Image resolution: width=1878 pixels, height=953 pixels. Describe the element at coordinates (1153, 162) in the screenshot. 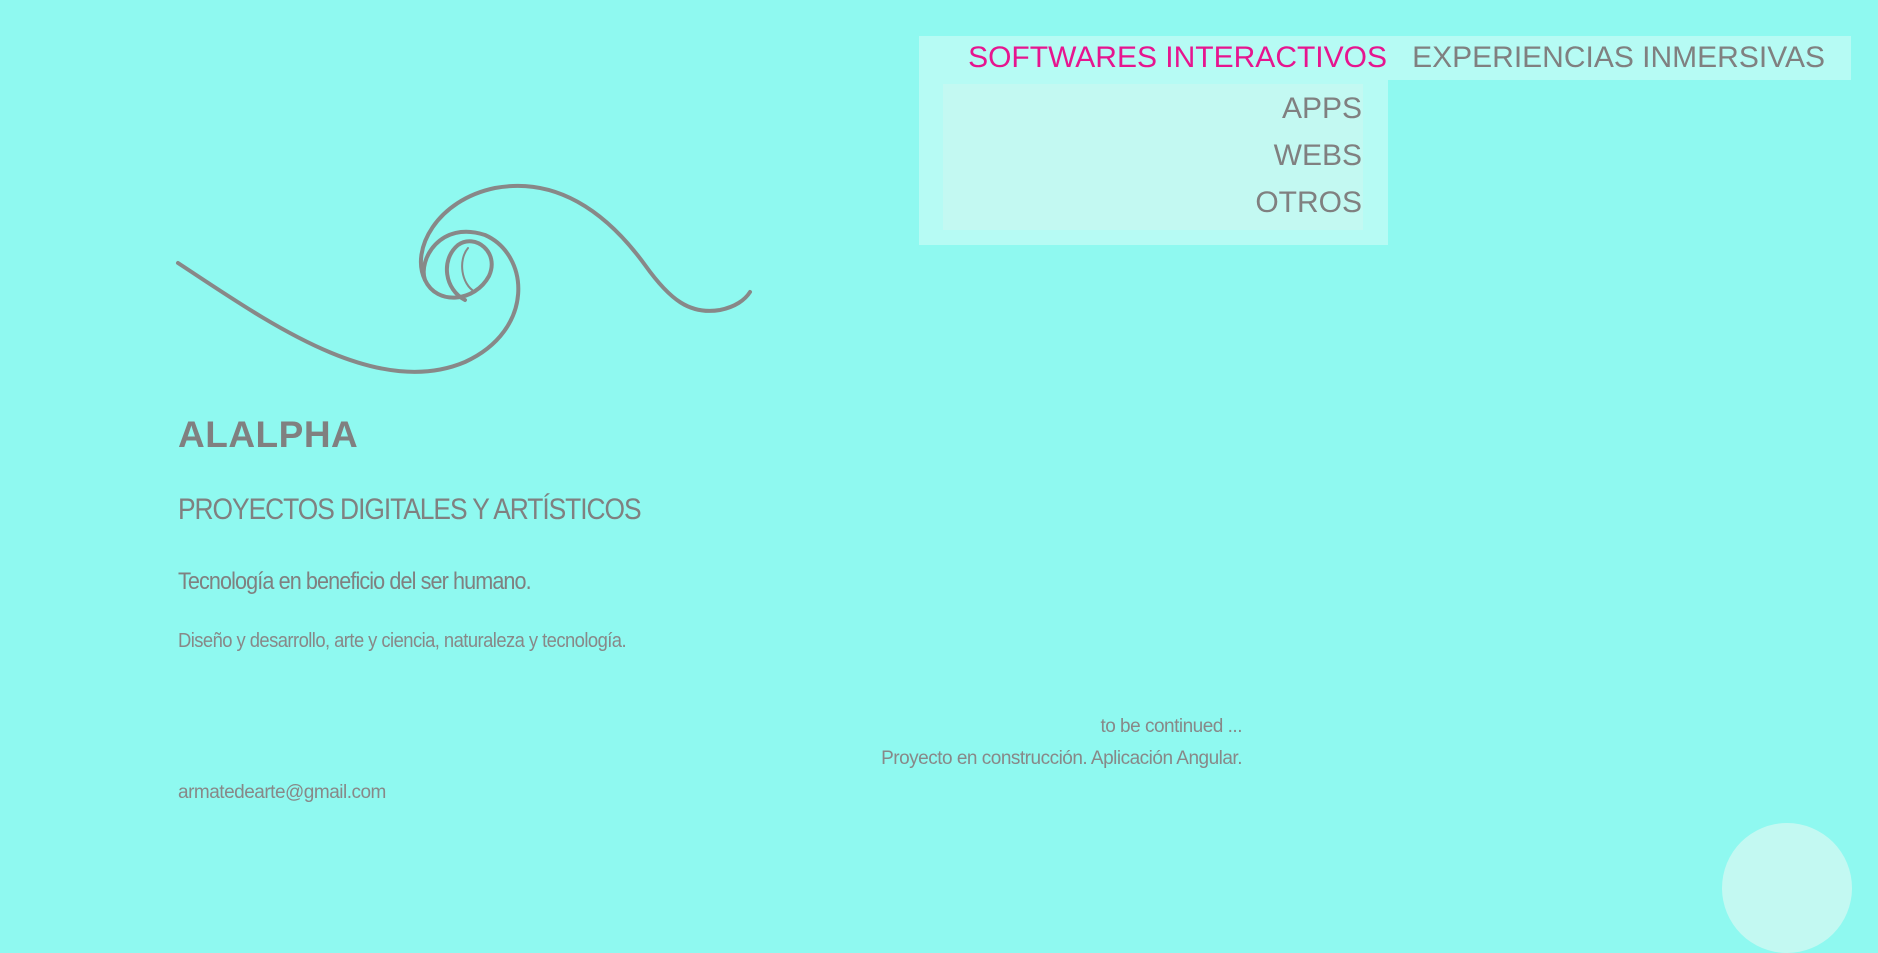

I see `nav-dropdown: APPS WEBS OTROS` at that location.